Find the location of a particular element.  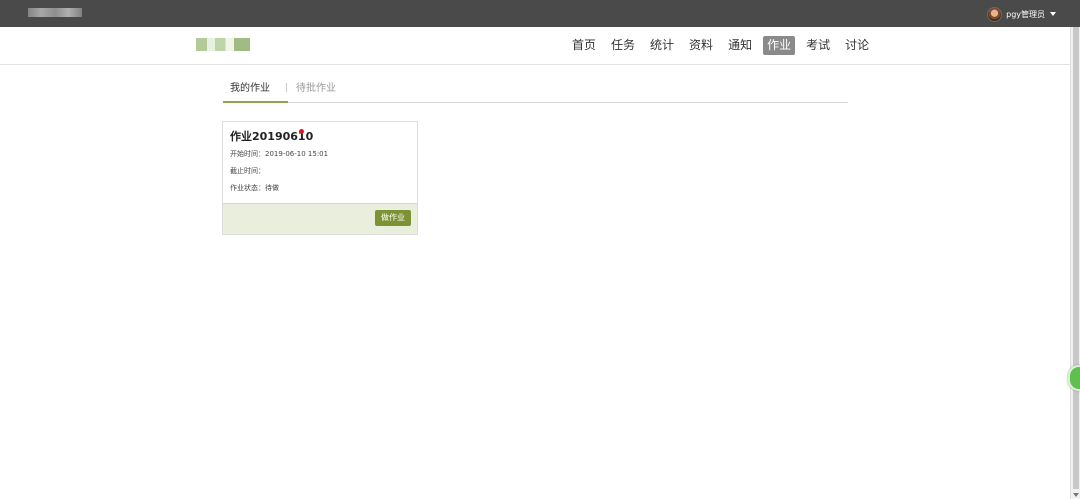

nav-item-notices: 通知 is located at coordinates (740, 45).